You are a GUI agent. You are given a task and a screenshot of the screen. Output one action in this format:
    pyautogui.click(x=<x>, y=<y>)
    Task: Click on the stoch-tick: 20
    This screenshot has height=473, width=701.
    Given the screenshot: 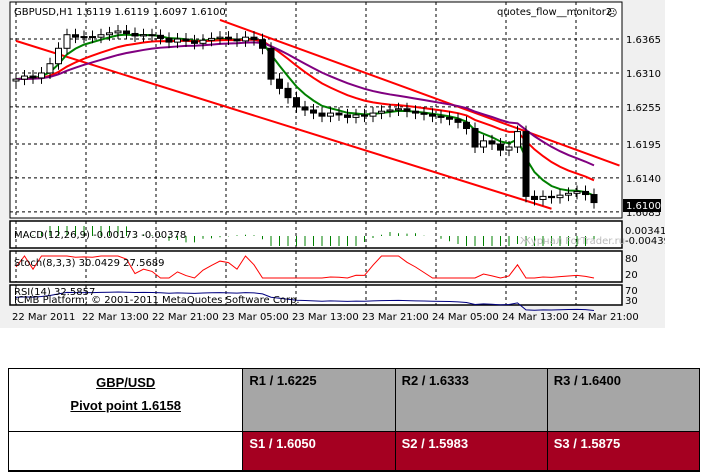 What is the action you would take?
    pyautogui.click(x=631, y=275)
    